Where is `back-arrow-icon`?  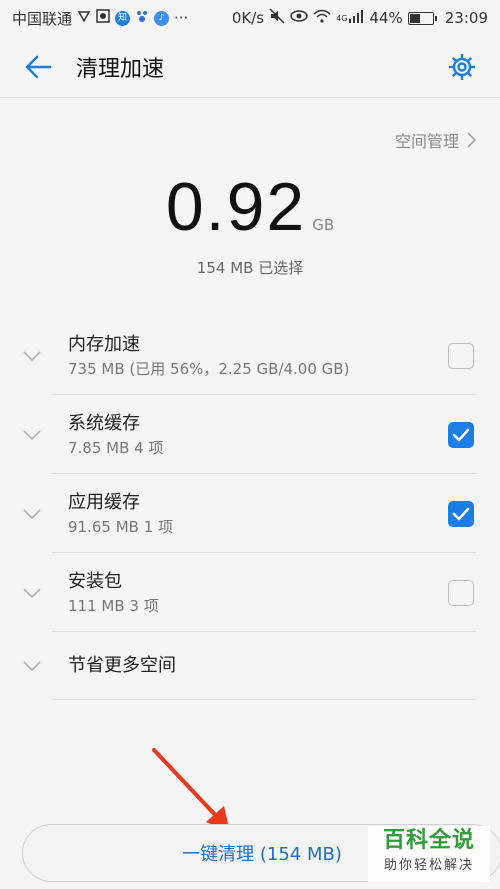
back-arrow-icon is located at coordinates (38, 66).